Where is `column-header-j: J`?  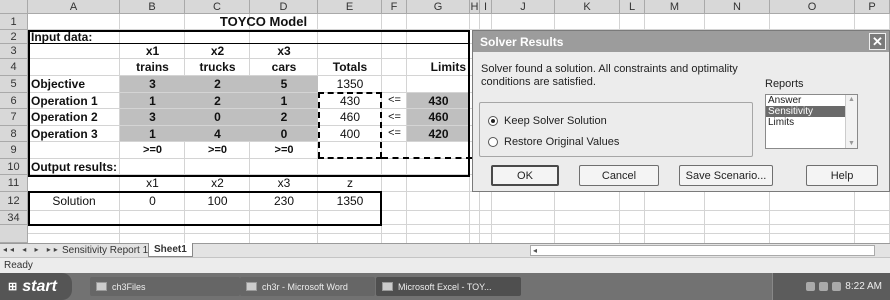
column-header-j: J is located at coordinates (523, 7).